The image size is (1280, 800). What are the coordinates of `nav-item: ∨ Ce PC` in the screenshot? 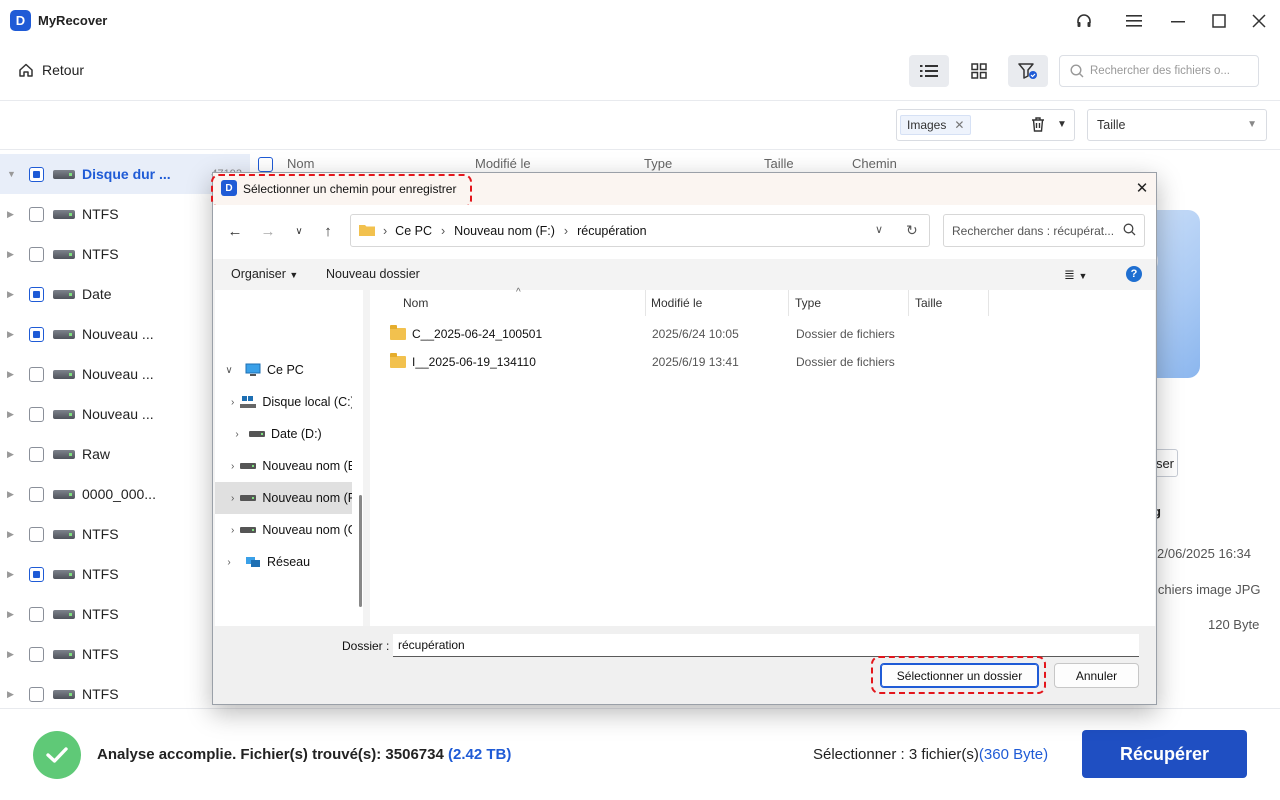 It's located at (283, 370).